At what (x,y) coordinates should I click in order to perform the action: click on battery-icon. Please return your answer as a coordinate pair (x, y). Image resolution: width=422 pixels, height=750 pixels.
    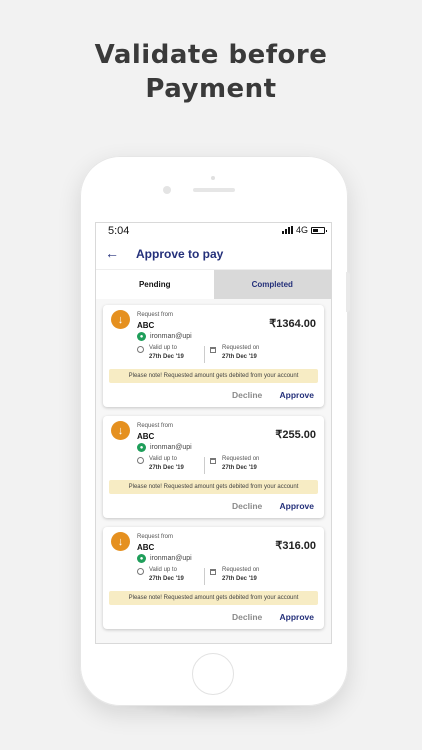
    Looking at the image, I should click on (319, 230).